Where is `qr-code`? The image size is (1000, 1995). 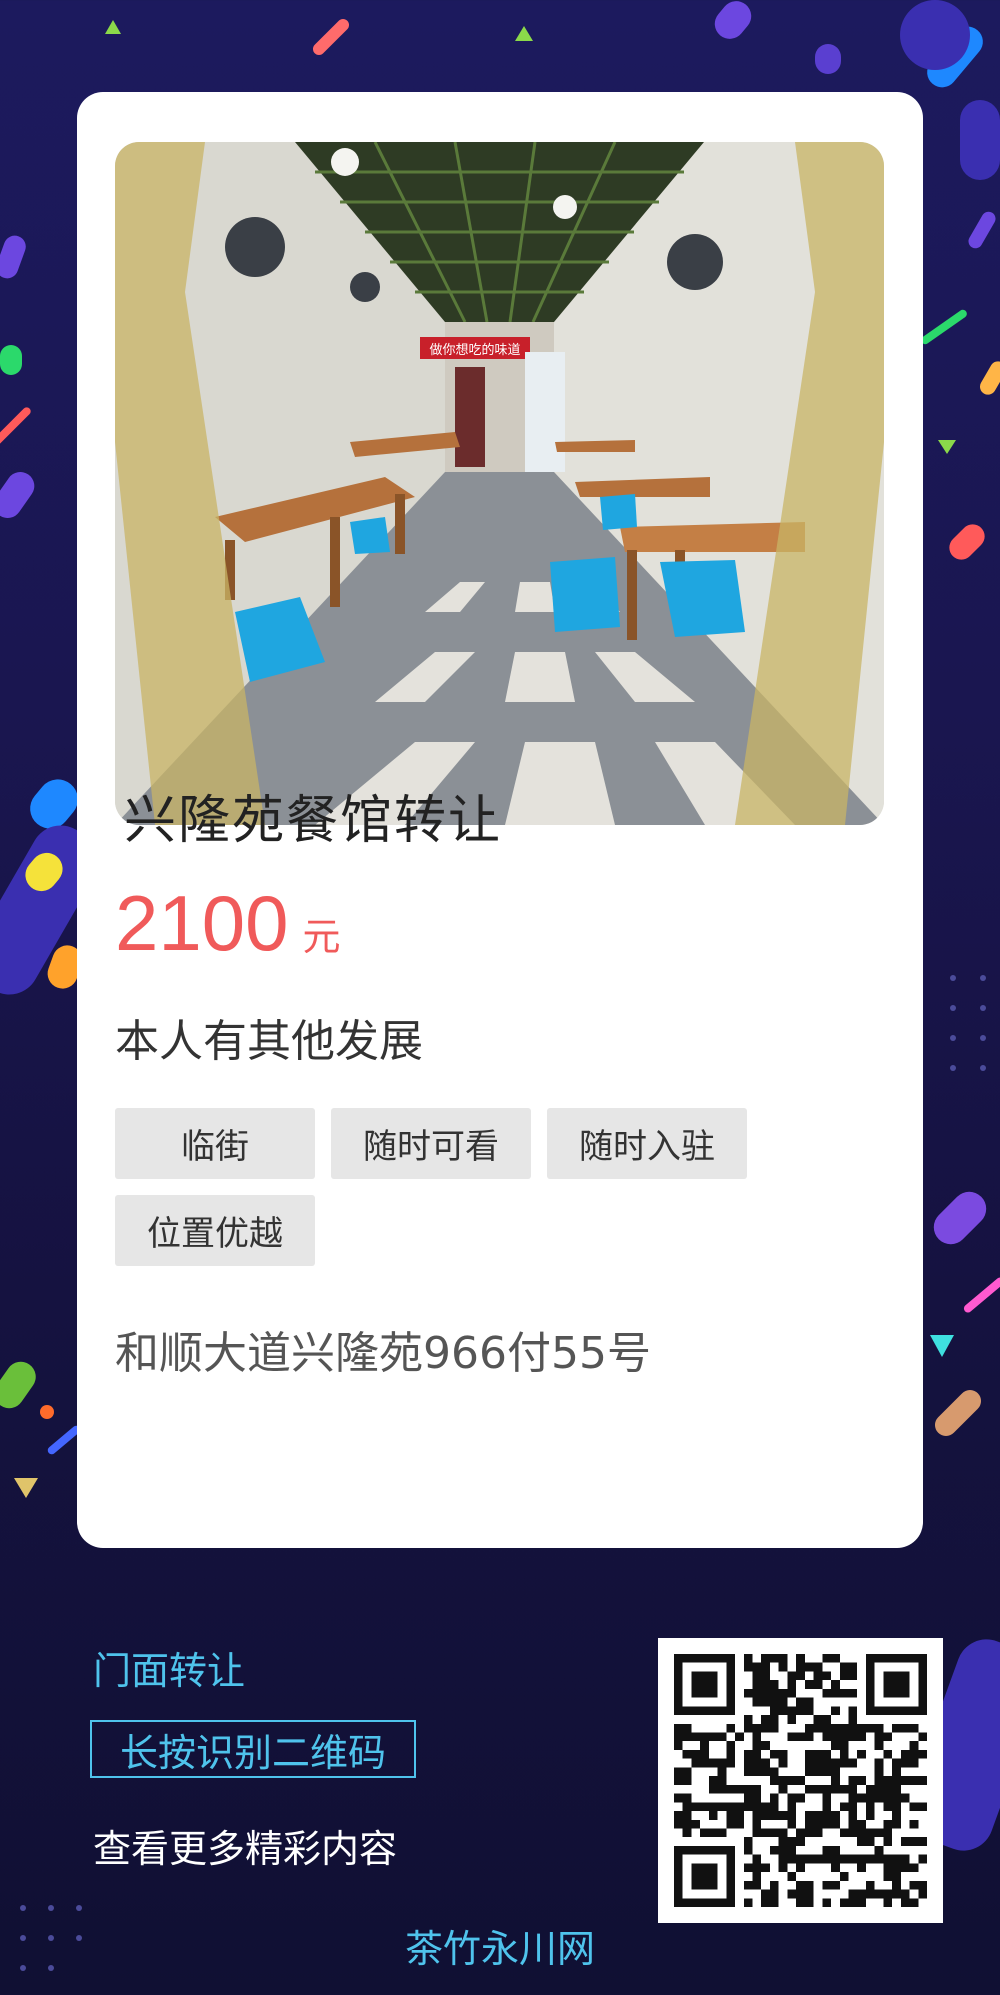
qr-code is located at coordinates (800, 1780).